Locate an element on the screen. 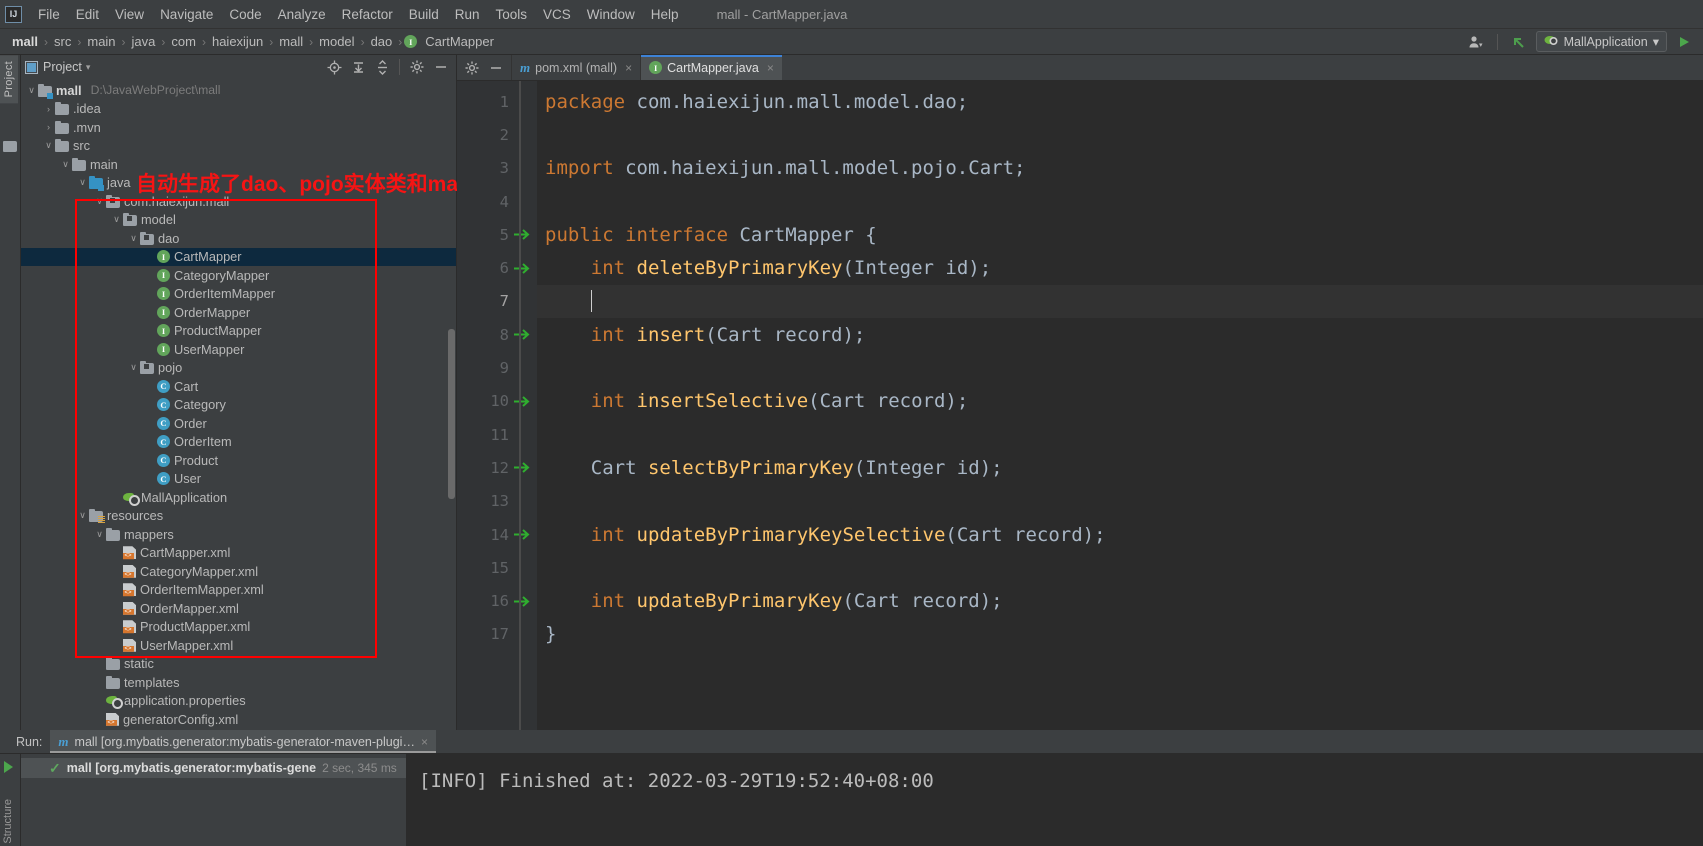 This screenshot has width=1703, height=846. tree-item--idea: › .idea is located at coordinates (238, 109).